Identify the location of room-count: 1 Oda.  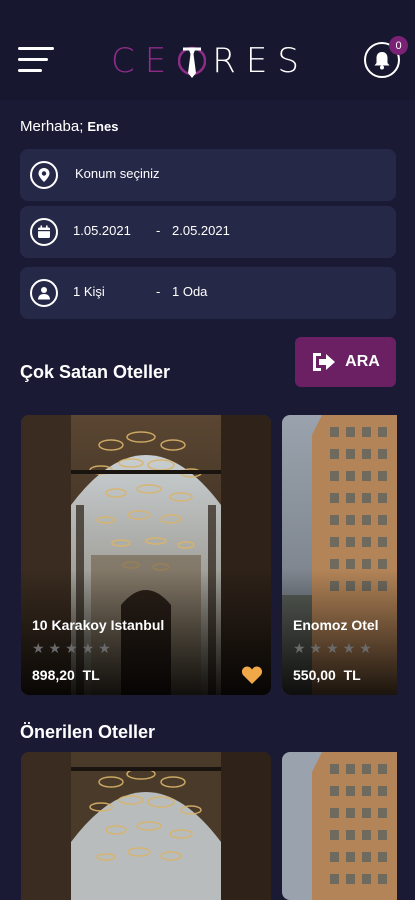
(189, 291).